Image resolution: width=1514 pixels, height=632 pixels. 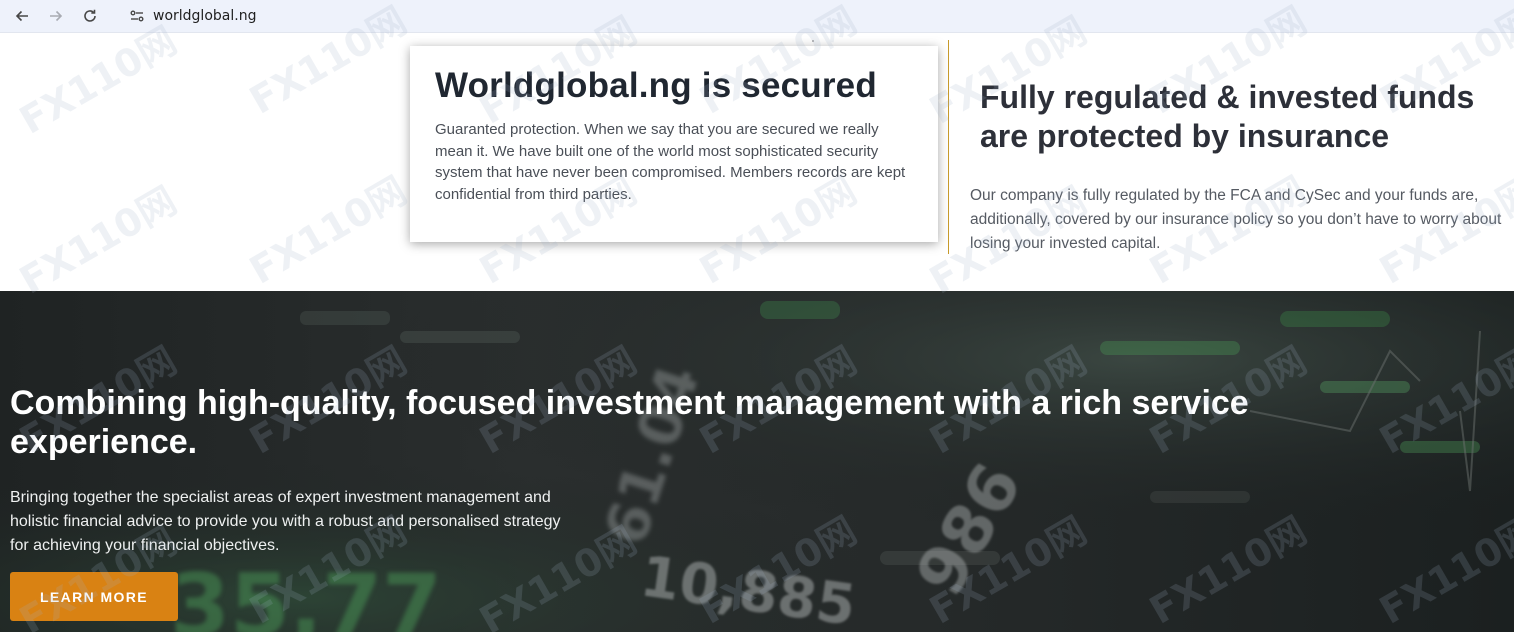 I want to click on site-info-icon, so click(x=137, y=16).